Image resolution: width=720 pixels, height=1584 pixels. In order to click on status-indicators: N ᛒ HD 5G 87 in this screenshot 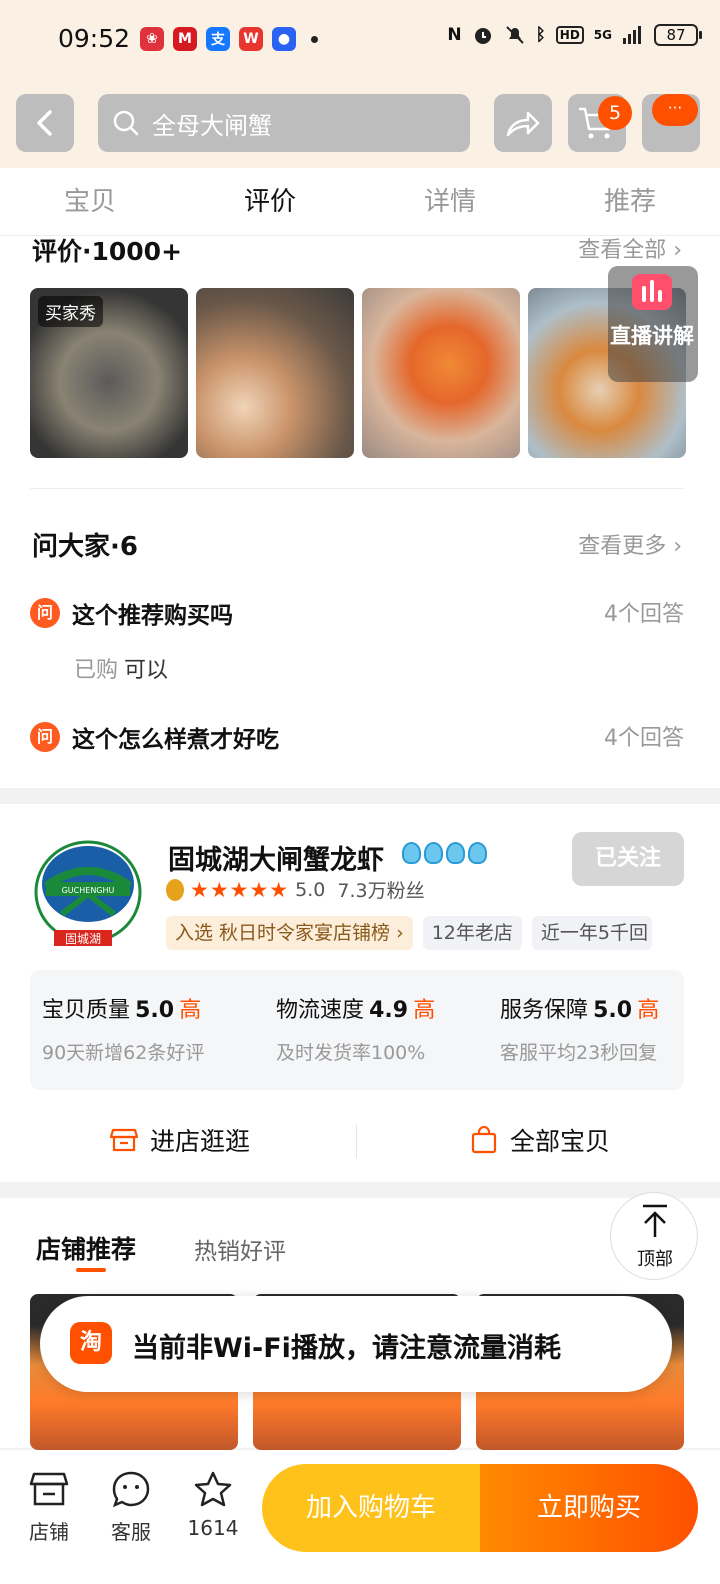, I will do `click(574, 35)`.